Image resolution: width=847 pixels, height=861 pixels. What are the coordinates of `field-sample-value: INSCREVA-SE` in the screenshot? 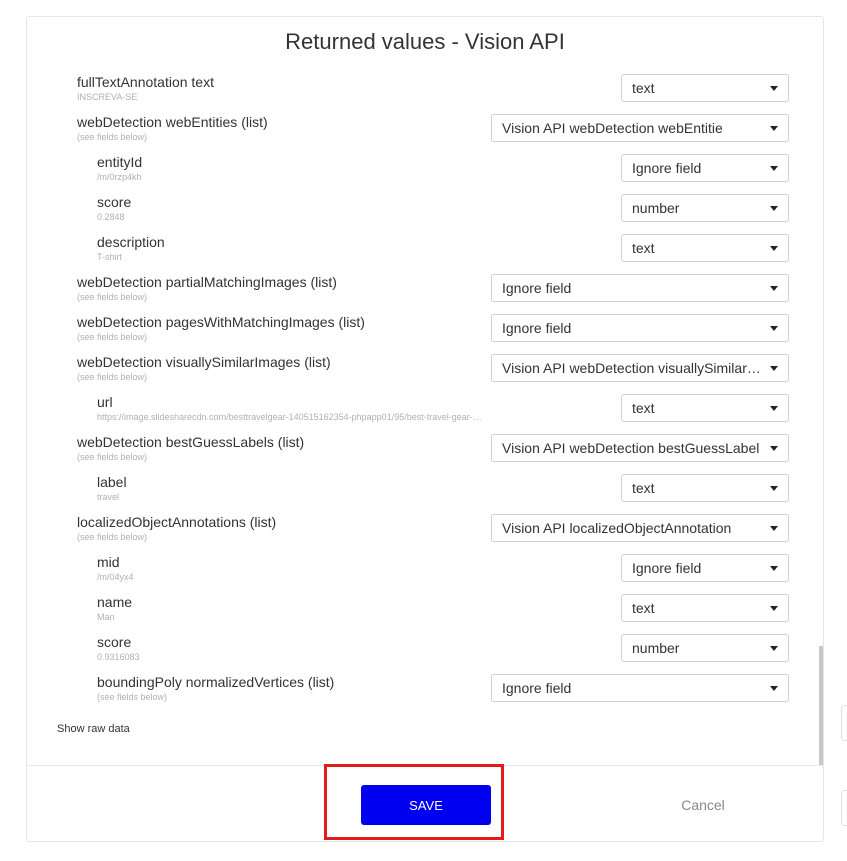 It's located at (107, 97).